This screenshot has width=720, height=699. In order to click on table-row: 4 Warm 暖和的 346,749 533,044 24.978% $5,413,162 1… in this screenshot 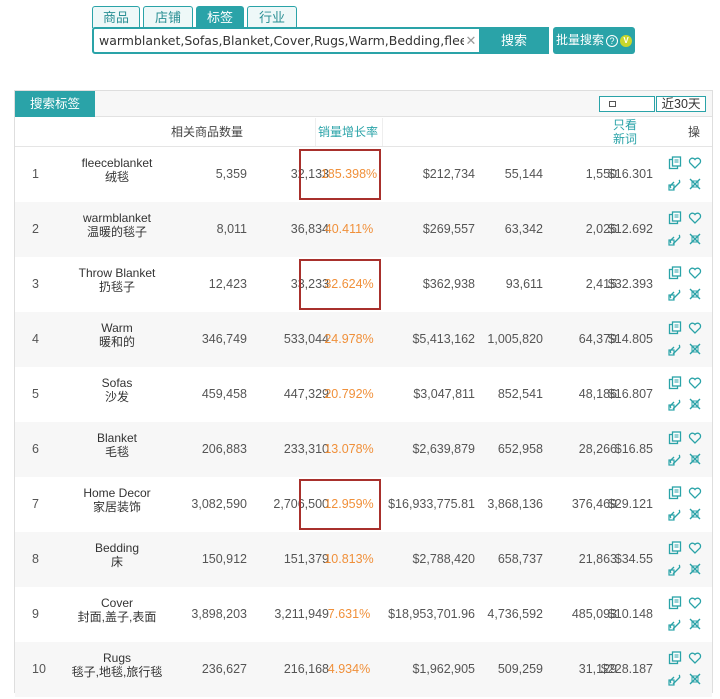, I will do `click(363, 339)`.